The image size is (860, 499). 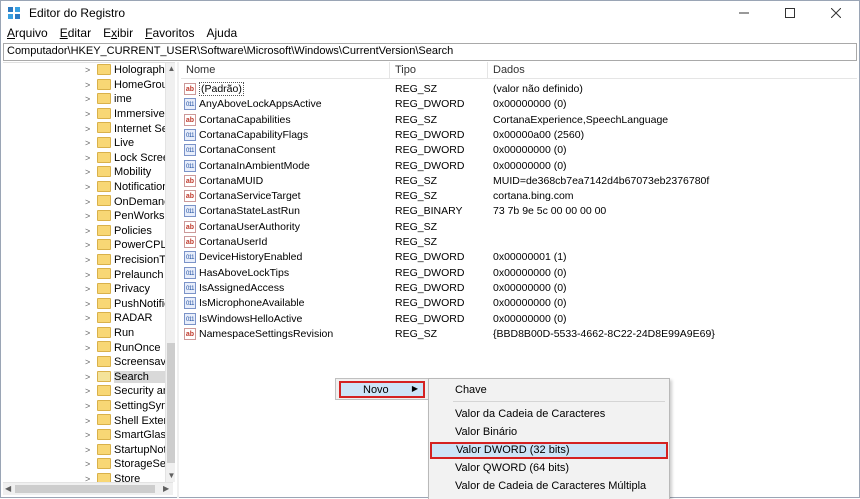 I want to click on tree-item: > RunOnce, so click(x=84, y=347).